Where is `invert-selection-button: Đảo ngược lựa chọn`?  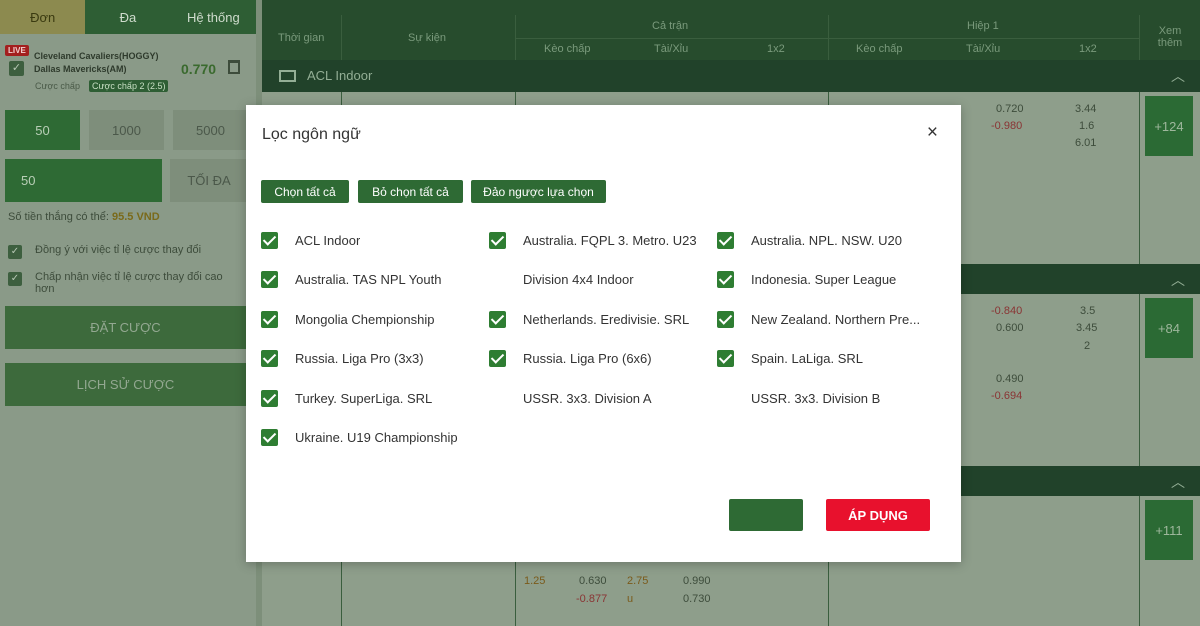 invert-selection-button: Đảo ngược lựa chọn is located at coordinates (538, 191).